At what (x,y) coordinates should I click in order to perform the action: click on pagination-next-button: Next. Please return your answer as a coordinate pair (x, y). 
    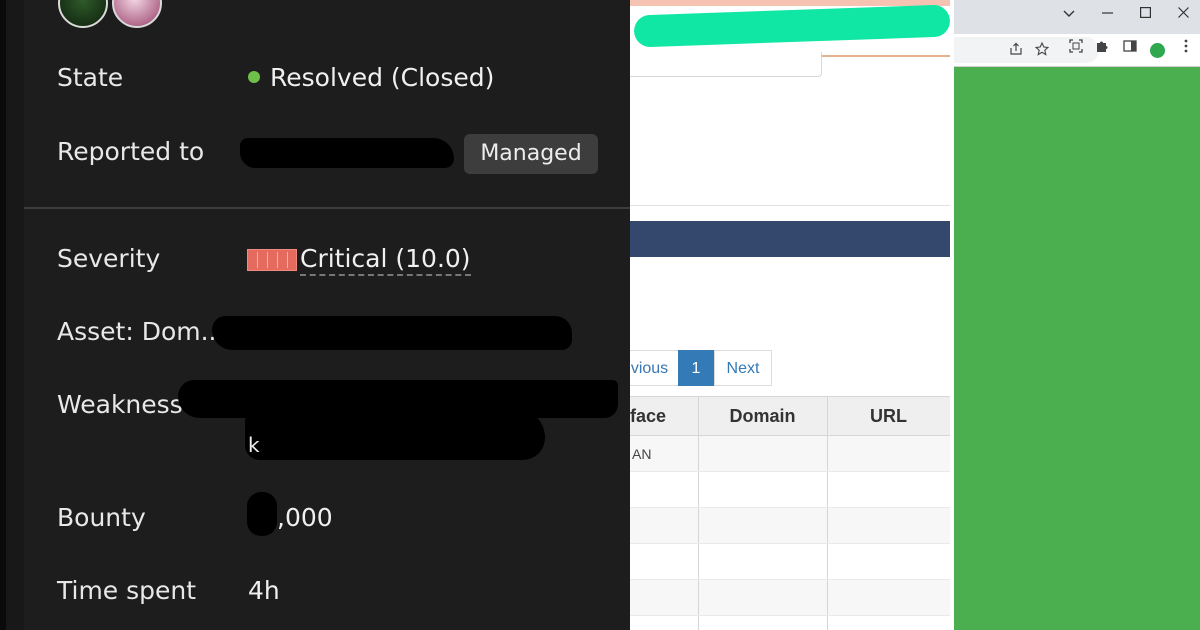
    Looking at the image, I should click on (743, 368).